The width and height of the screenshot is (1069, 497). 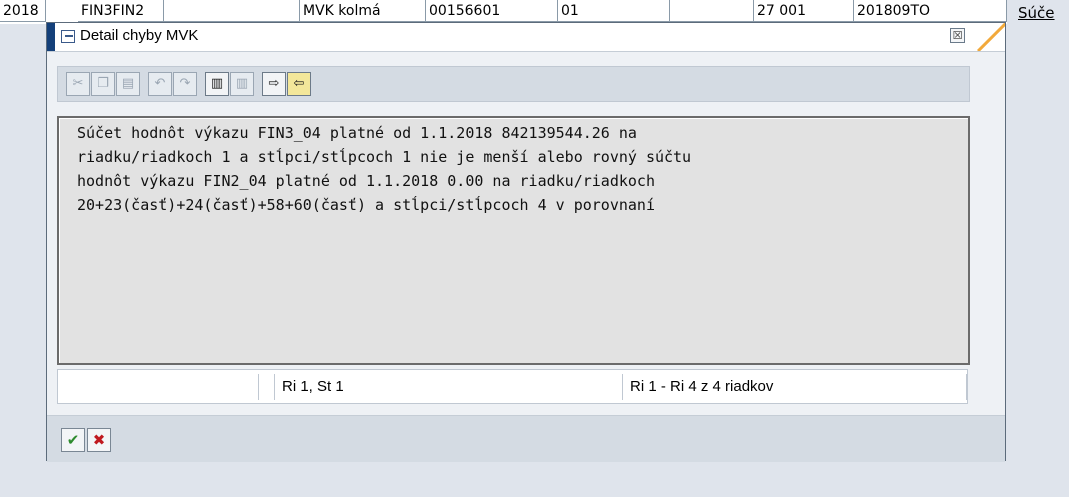 I want to click on line-range: Ri 1 - Ri 4 z 4 riadkov, so click(x=702, y=386).